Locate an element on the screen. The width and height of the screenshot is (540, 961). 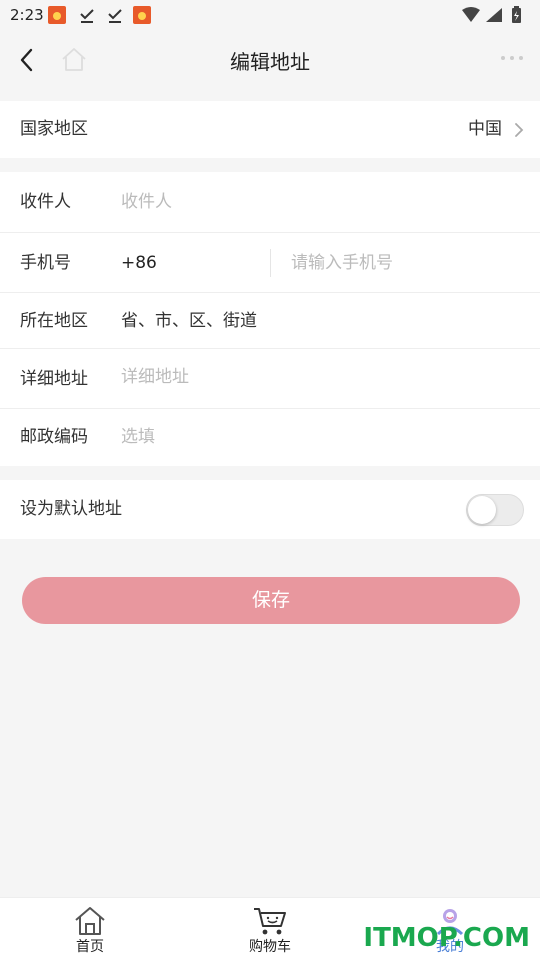
phone-label: 手机号 is located at coordinates (45, 263).